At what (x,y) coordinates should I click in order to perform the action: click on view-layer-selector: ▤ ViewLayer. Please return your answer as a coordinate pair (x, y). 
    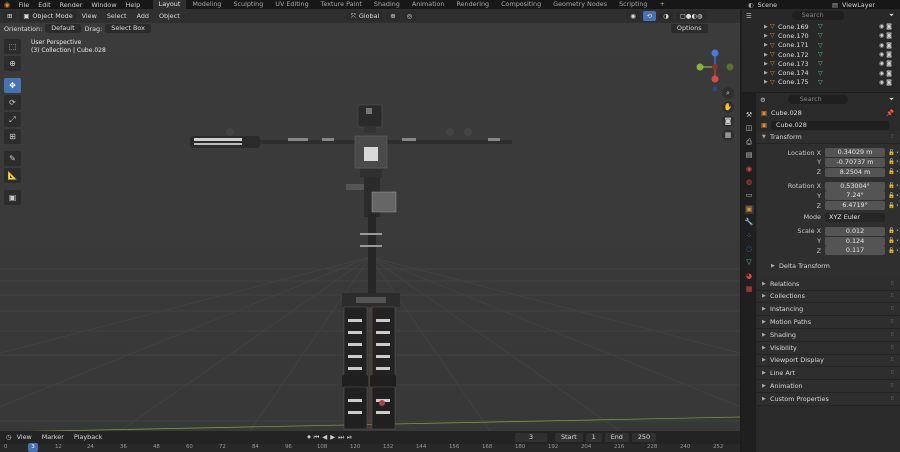
    Looking at the image, I should click on (853, 4).